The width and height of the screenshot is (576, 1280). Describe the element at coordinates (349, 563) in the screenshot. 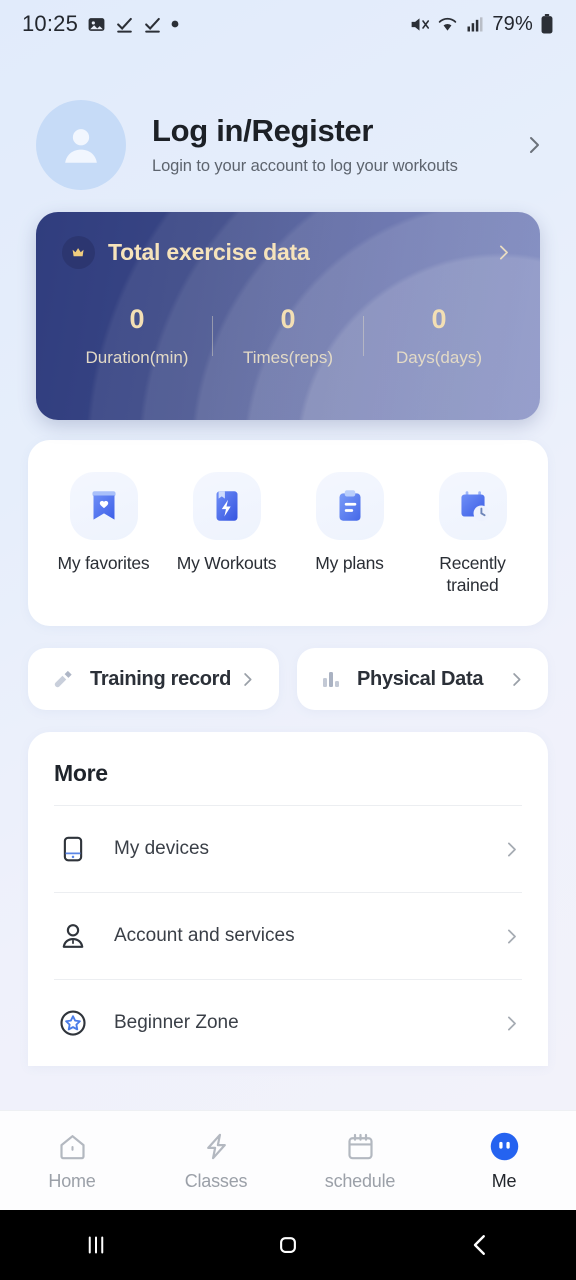

I see `quick-action-label: My plans` at that location.